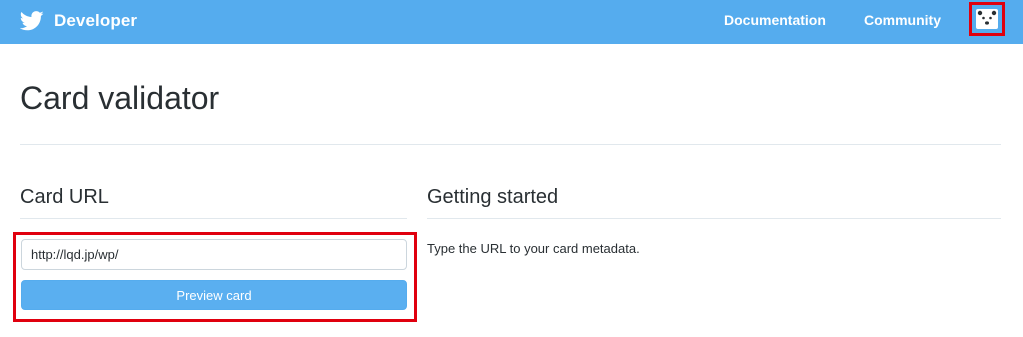 The height and width of the screenshot is (337, 1023). I want to click on card-url-section: Card URL, so click(213, 201).